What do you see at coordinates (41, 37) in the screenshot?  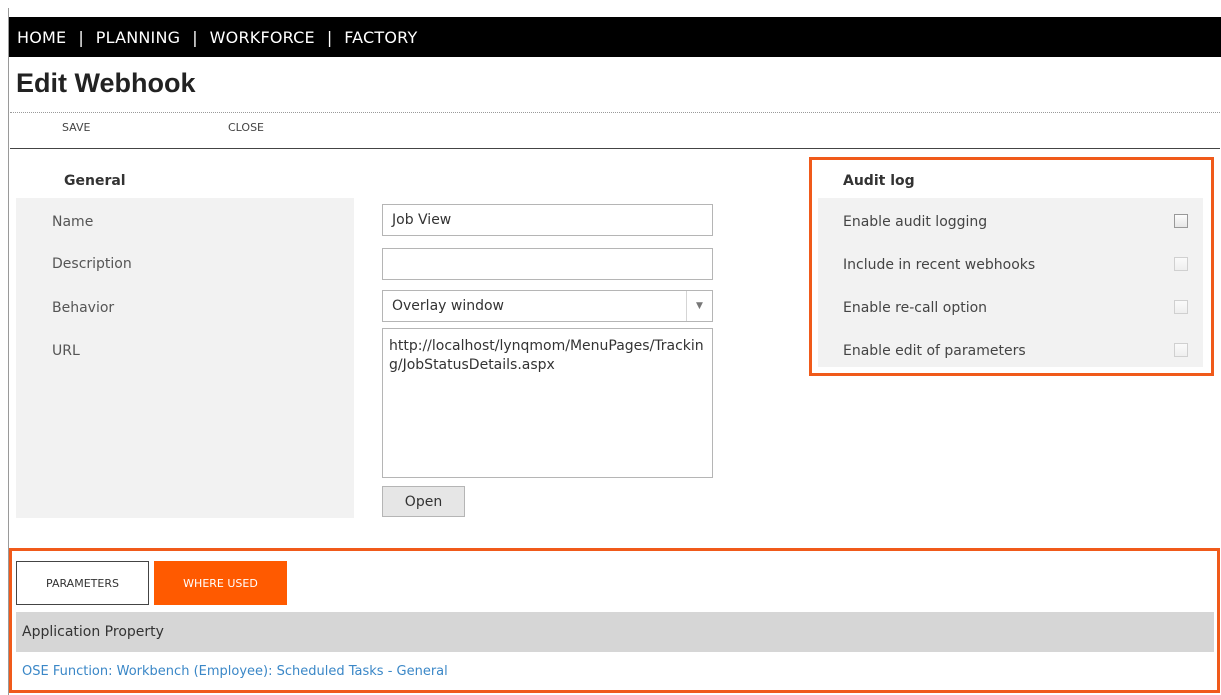 I see `nav-item-home: HOME` at bounding box center [41, 37].